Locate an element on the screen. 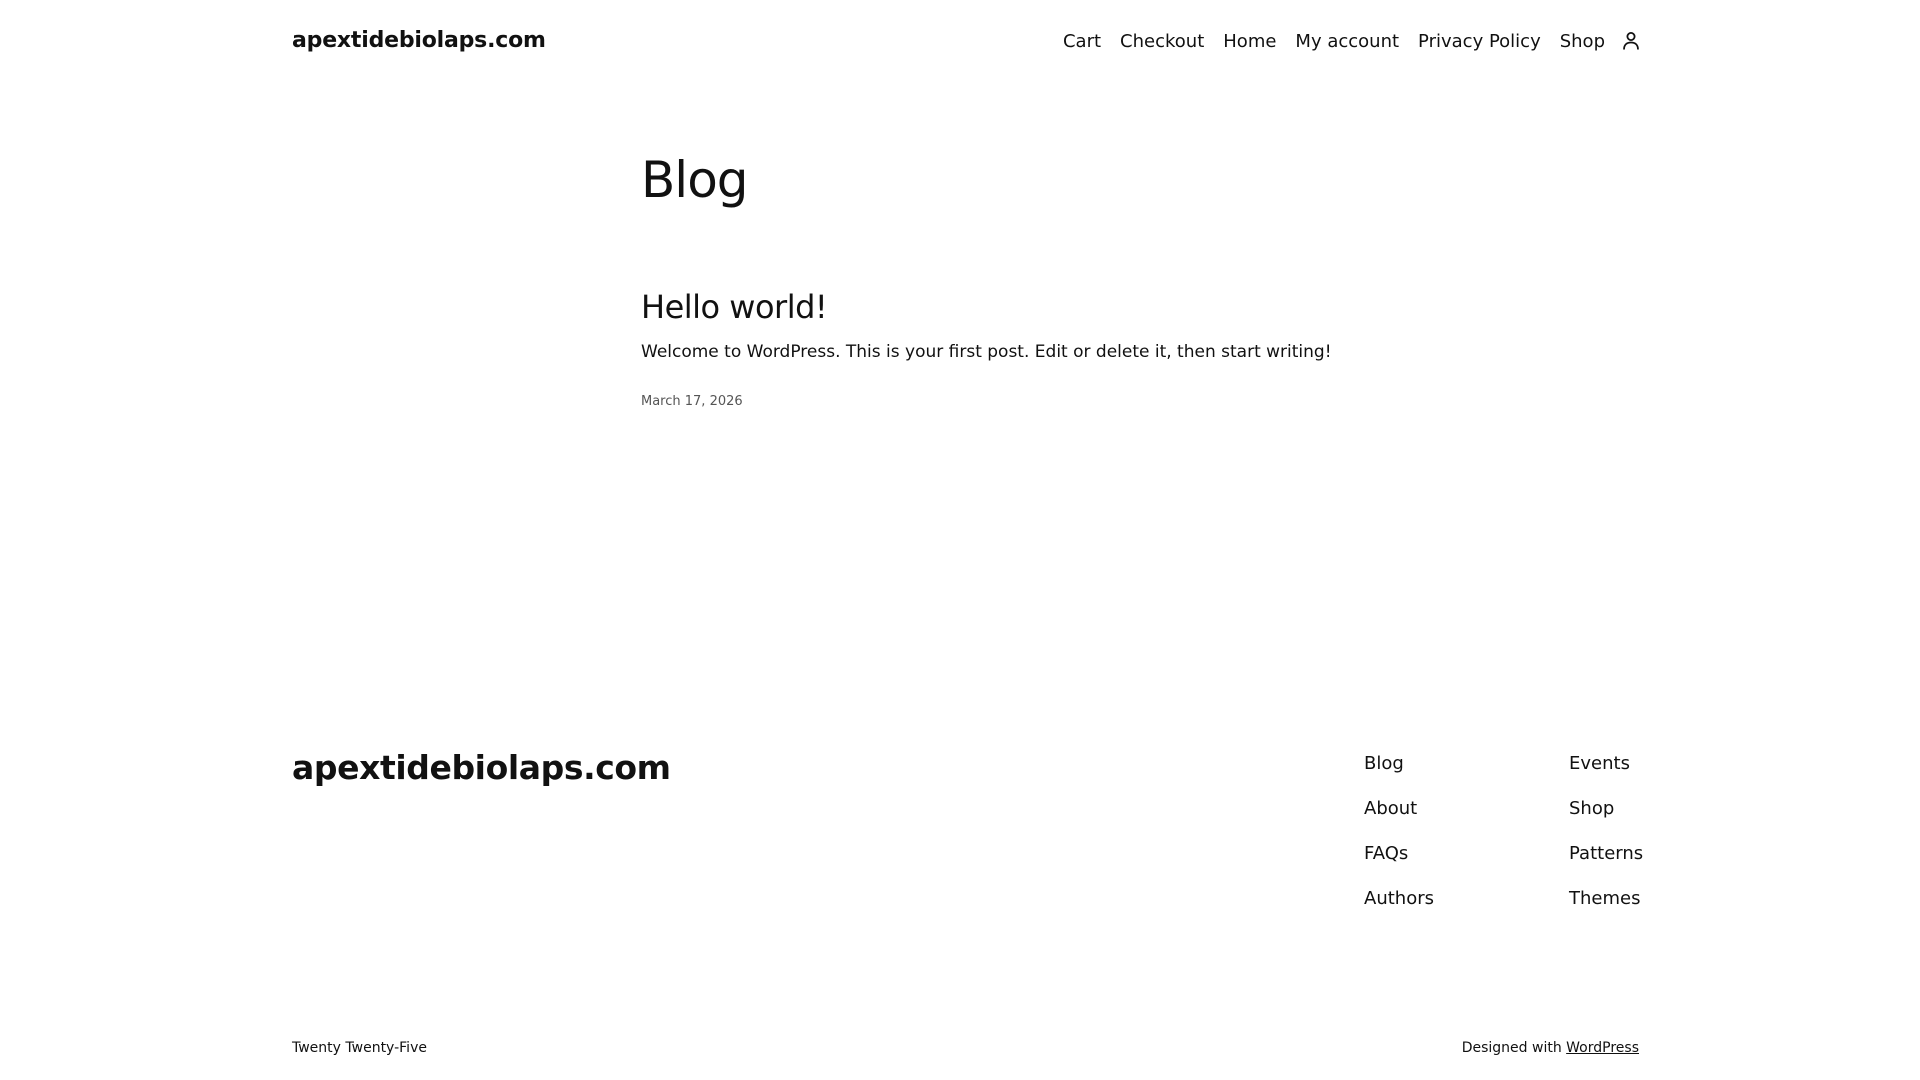 The height and width of the screenshot is (1080, 1920). footer-link-about: About is located at coordinates (1399, 819).